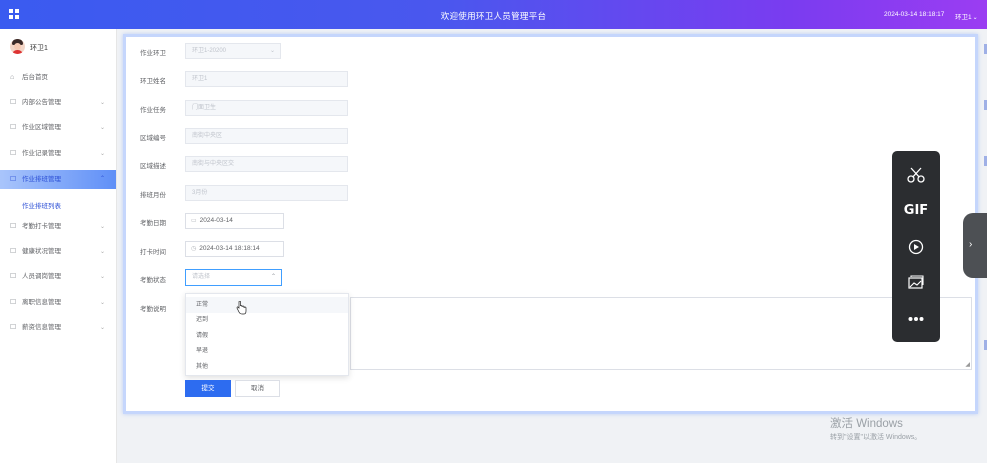  I want to click on field-label-region: 区域编号, so click(153, 138).